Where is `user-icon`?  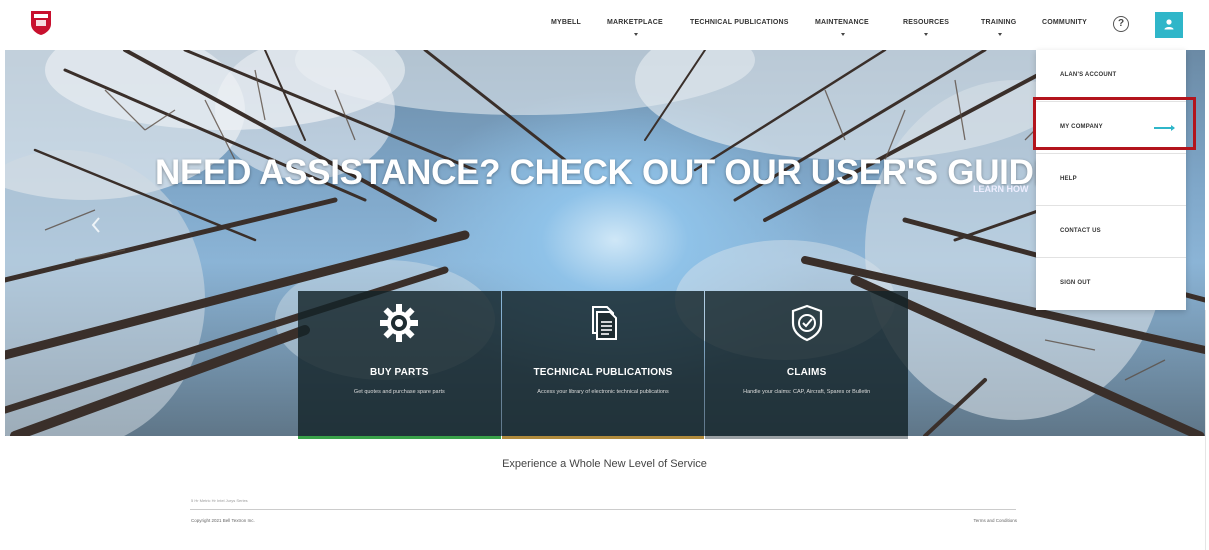
user-icon is located at coordinates (1169, 24).